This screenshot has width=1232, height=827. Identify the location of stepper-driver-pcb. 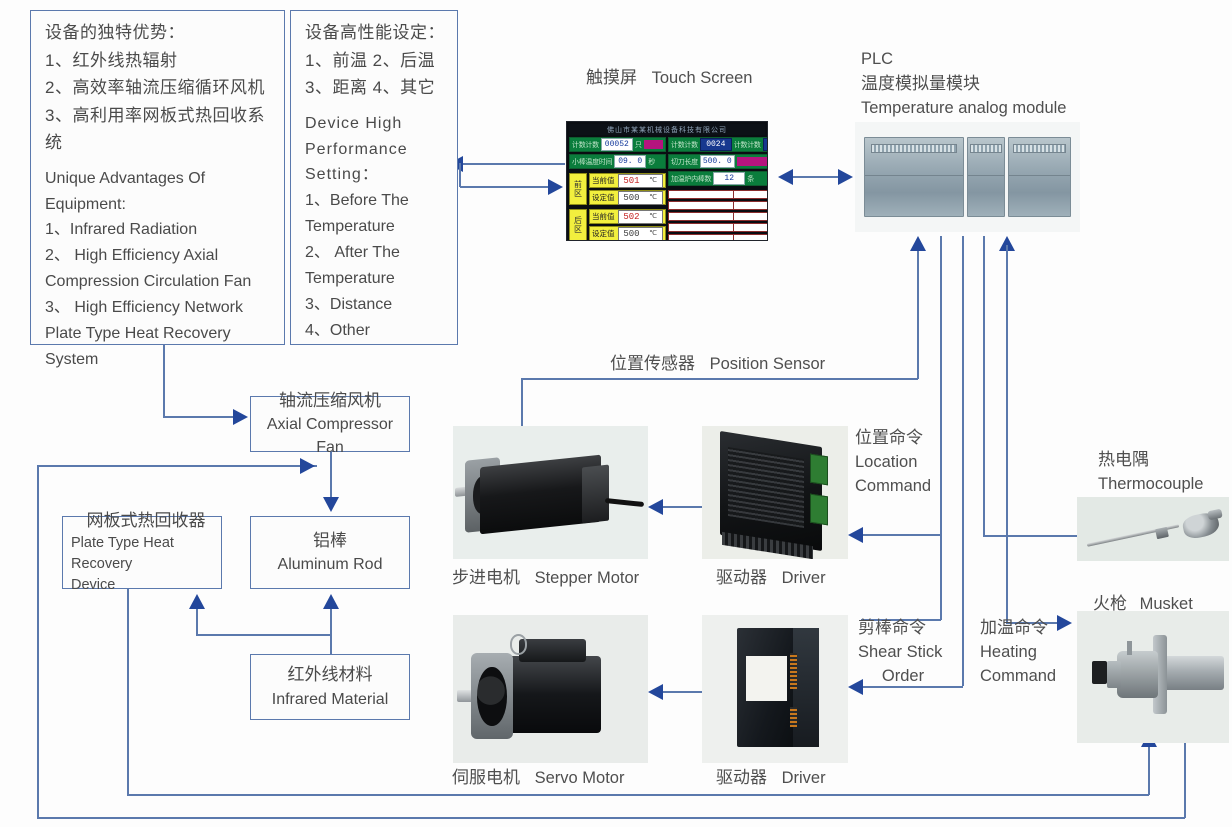
(766, 487).